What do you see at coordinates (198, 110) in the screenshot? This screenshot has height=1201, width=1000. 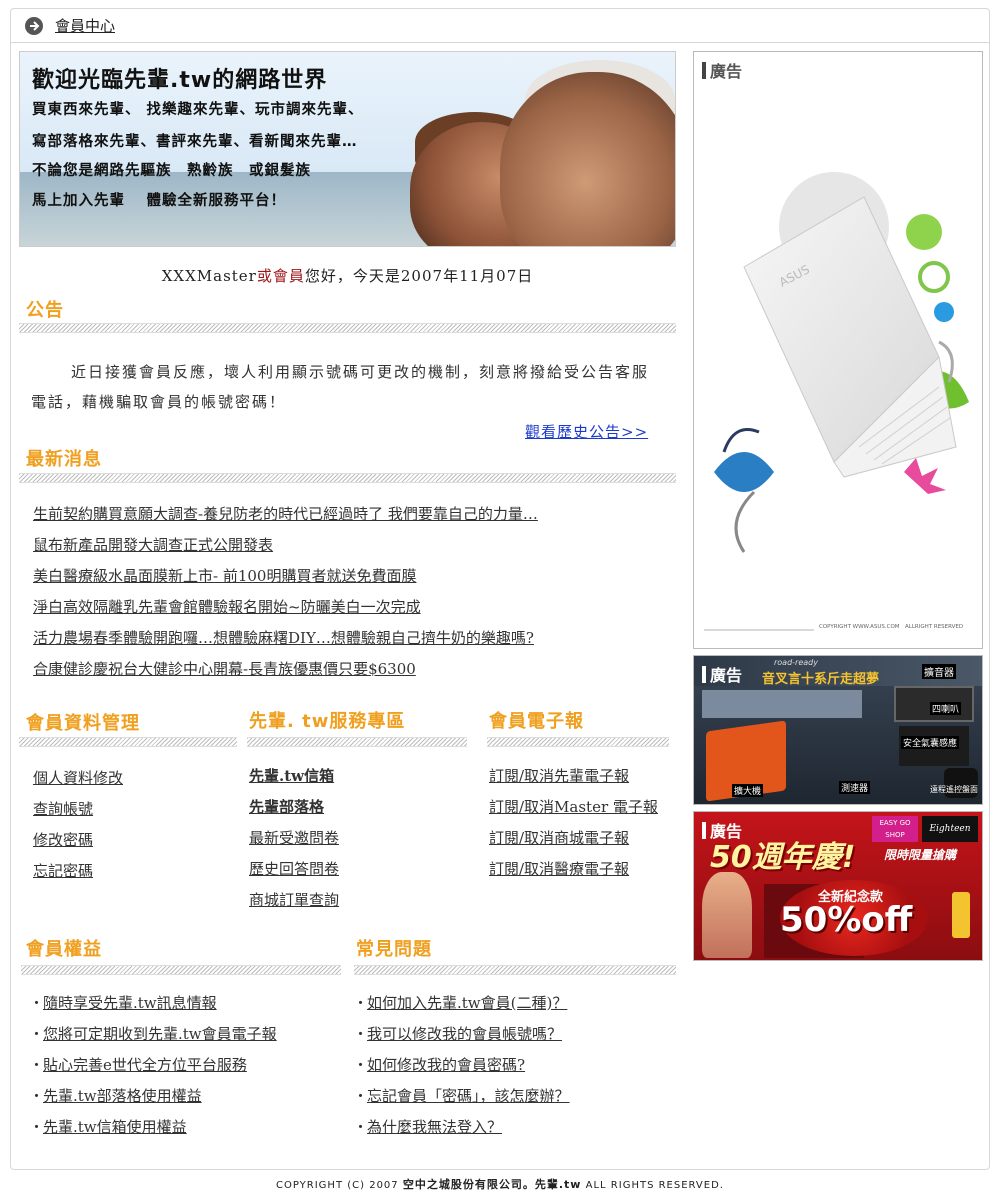 I see `banner-line-1: 買東西來先輩、 找樂趣來先輩、玩市調來先輩、` at bounding box center [198, 110].